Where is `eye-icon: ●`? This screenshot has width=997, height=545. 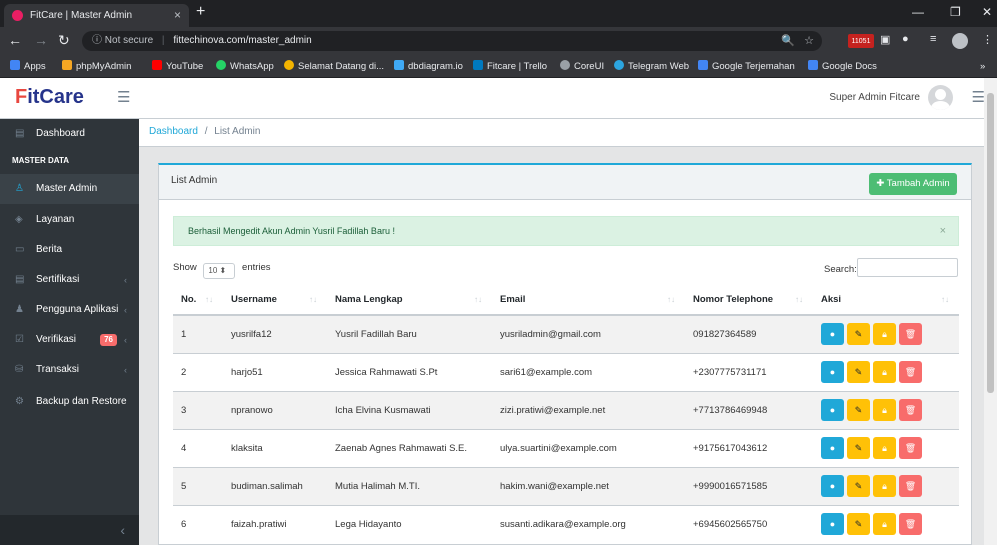
eye-icon: ● is located at coordinates (832, 372).